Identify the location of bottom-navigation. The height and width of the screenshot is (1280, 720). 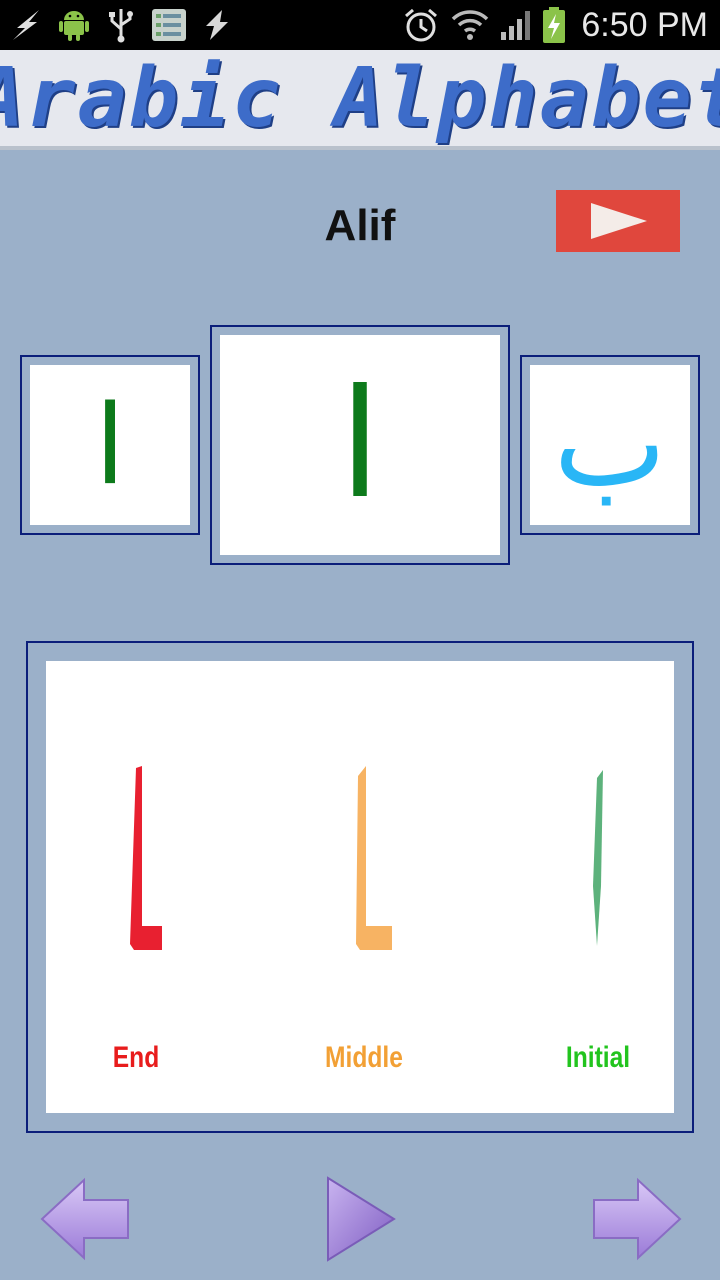
(360, 1221).